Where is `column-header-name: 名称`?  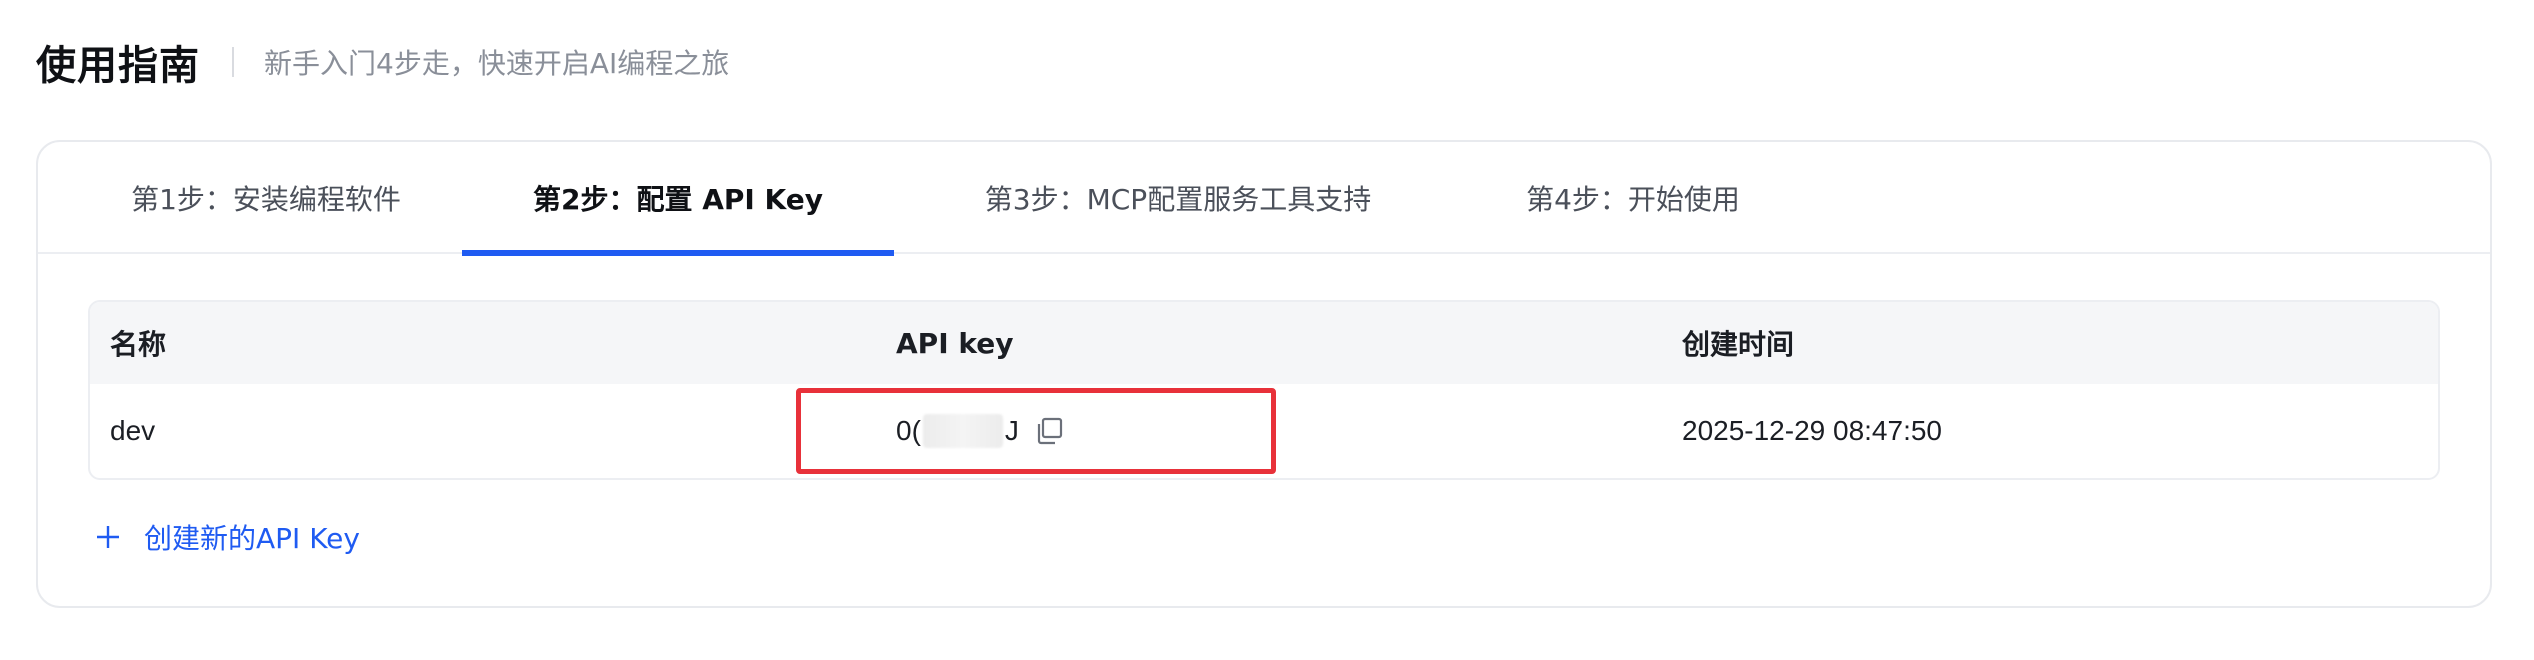
column-header-name: 名称 is located at coordinates (138, 344).